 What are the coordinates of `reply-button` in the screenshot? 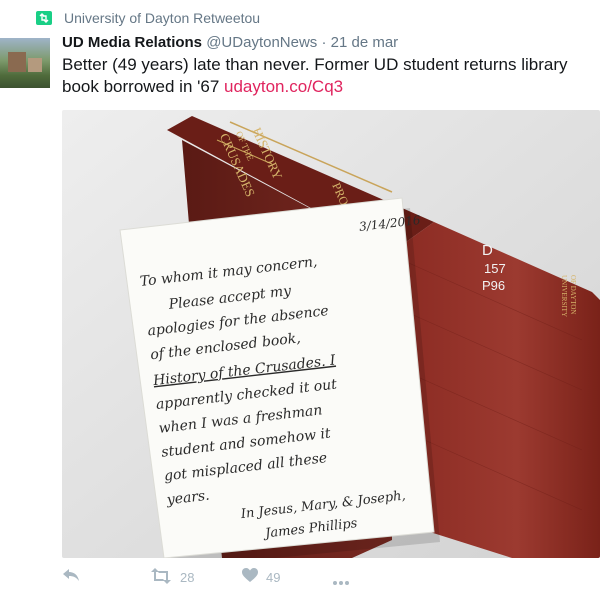 It's located at (71, 576).